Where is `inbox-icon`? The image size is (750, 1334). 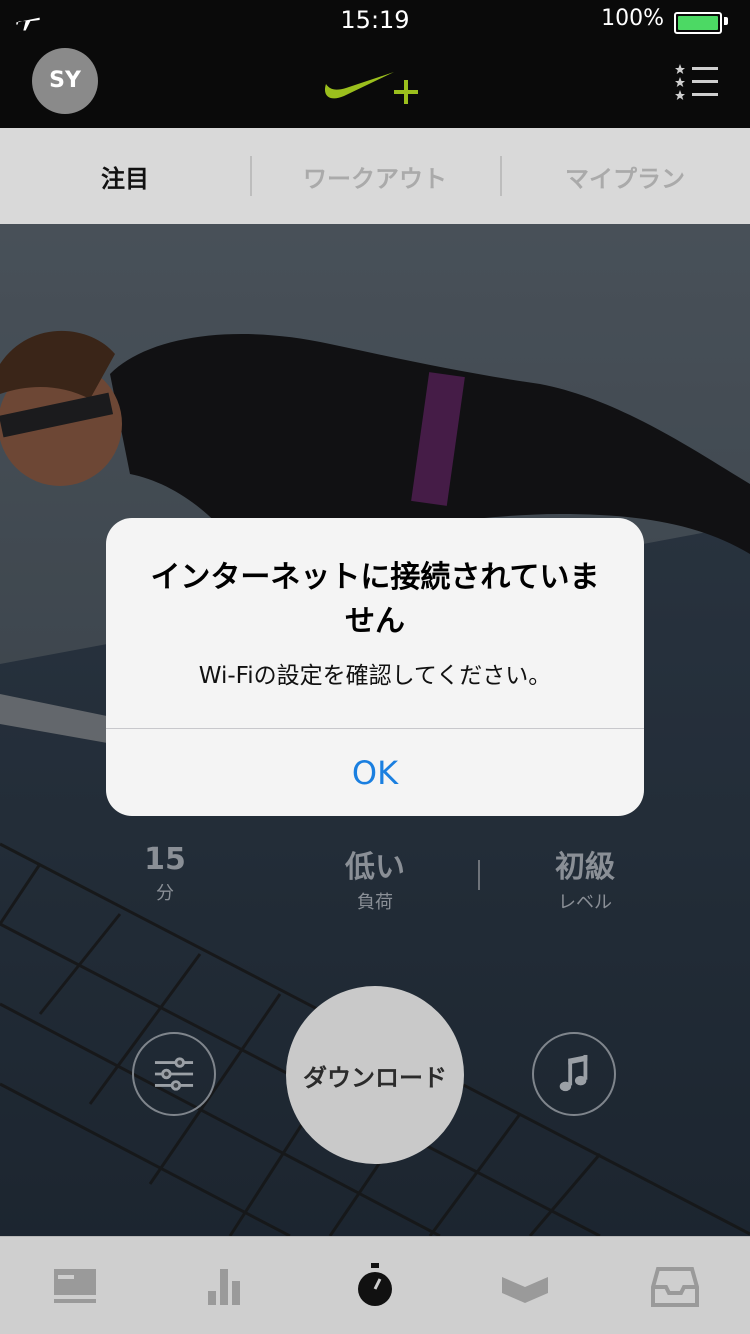 inbox-icon is located at coordinates (675, 1286).